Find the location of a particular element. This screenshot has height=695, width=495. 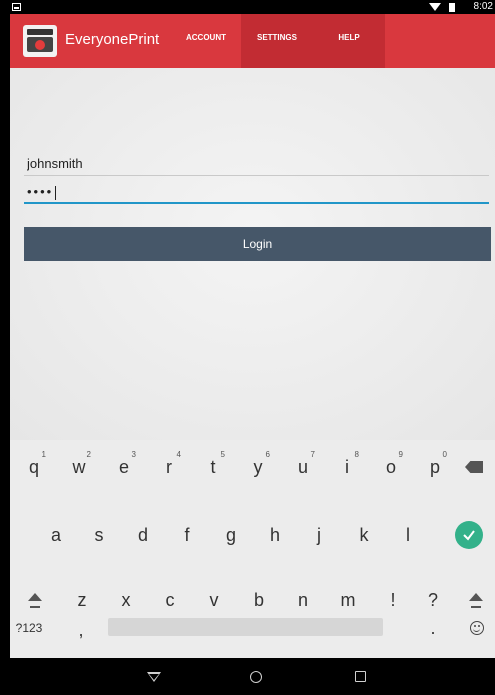

username-input is located at coordinates (256, 163).